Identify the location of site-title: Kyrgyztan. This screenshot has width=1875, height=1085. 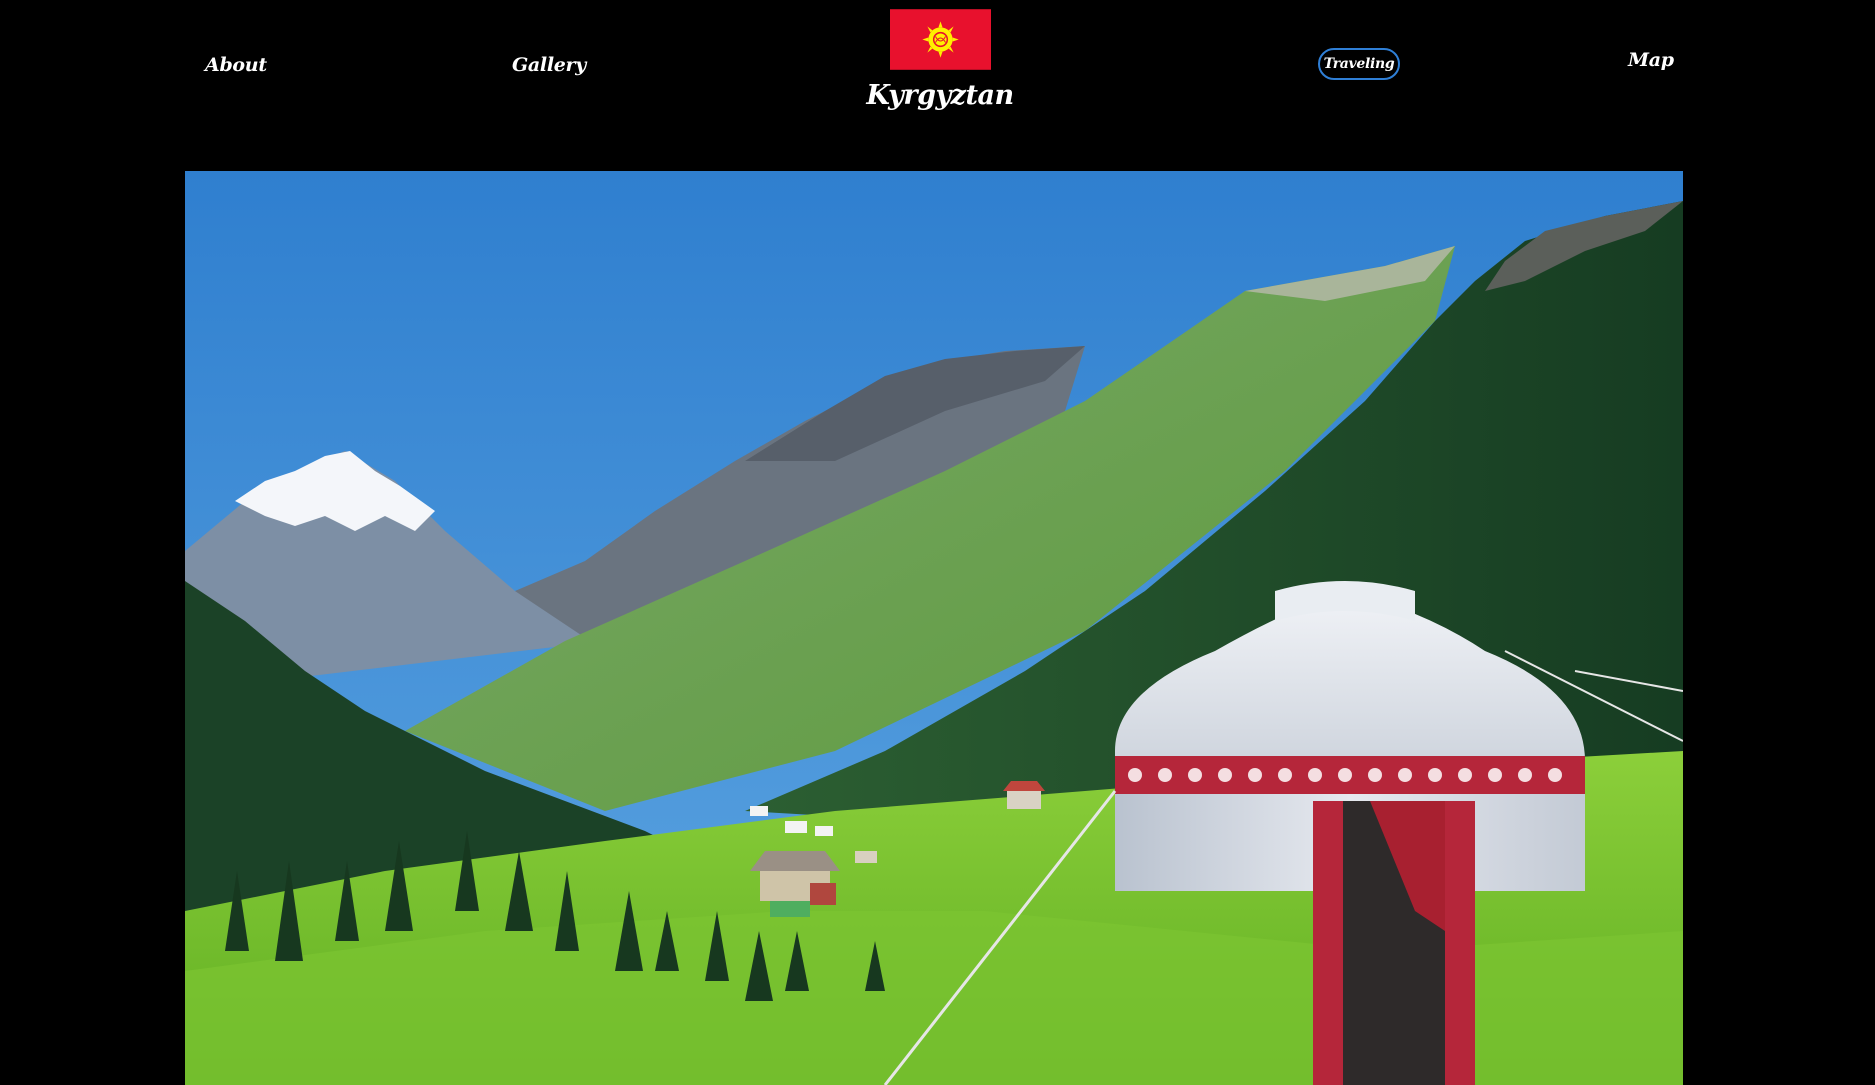
(940, 95).